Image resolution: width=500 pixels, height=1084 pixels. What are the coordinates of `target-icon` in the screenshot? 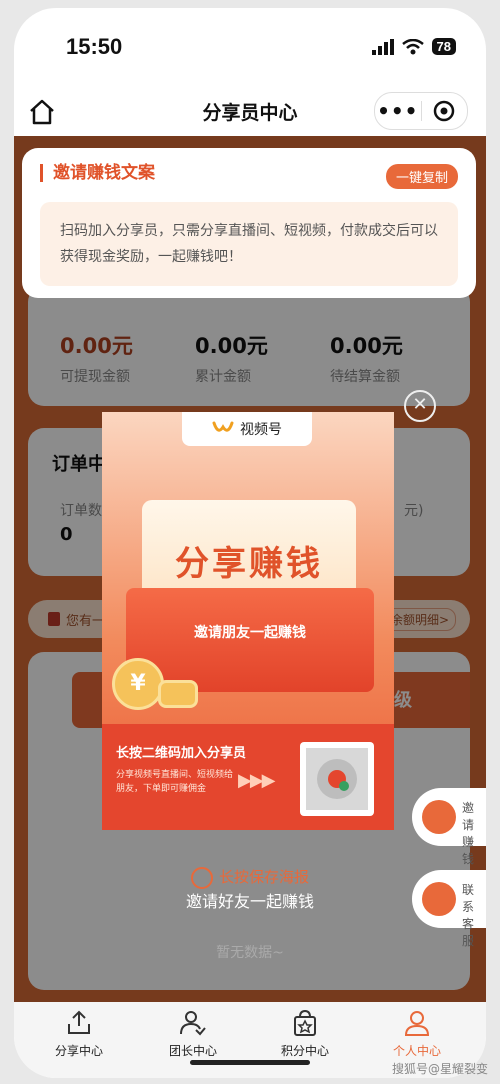 It's located at (444, 111).